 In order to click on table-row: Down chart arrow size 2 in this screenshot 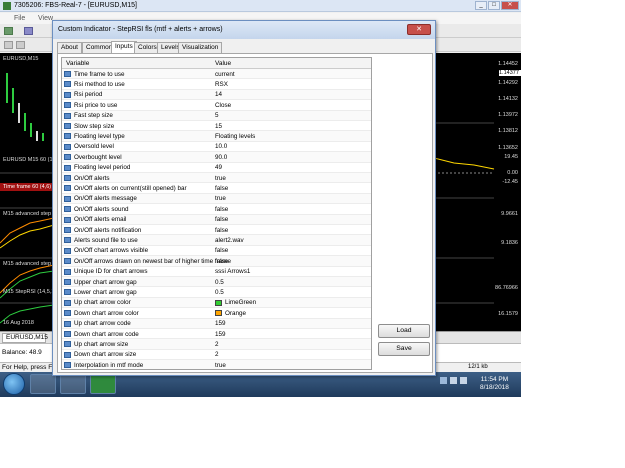, I will do `click(216, 355)`.